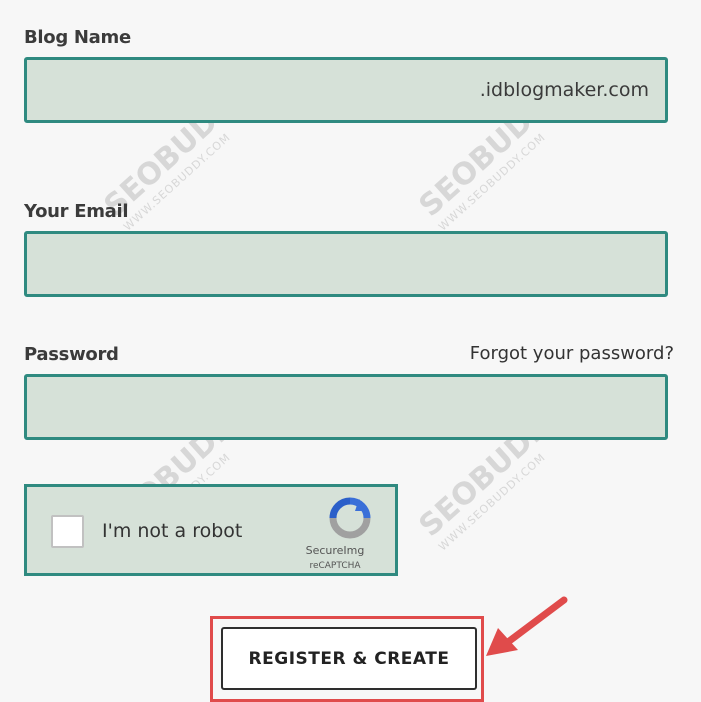  I want to click on captcha-checkbox, so click(67, 531).